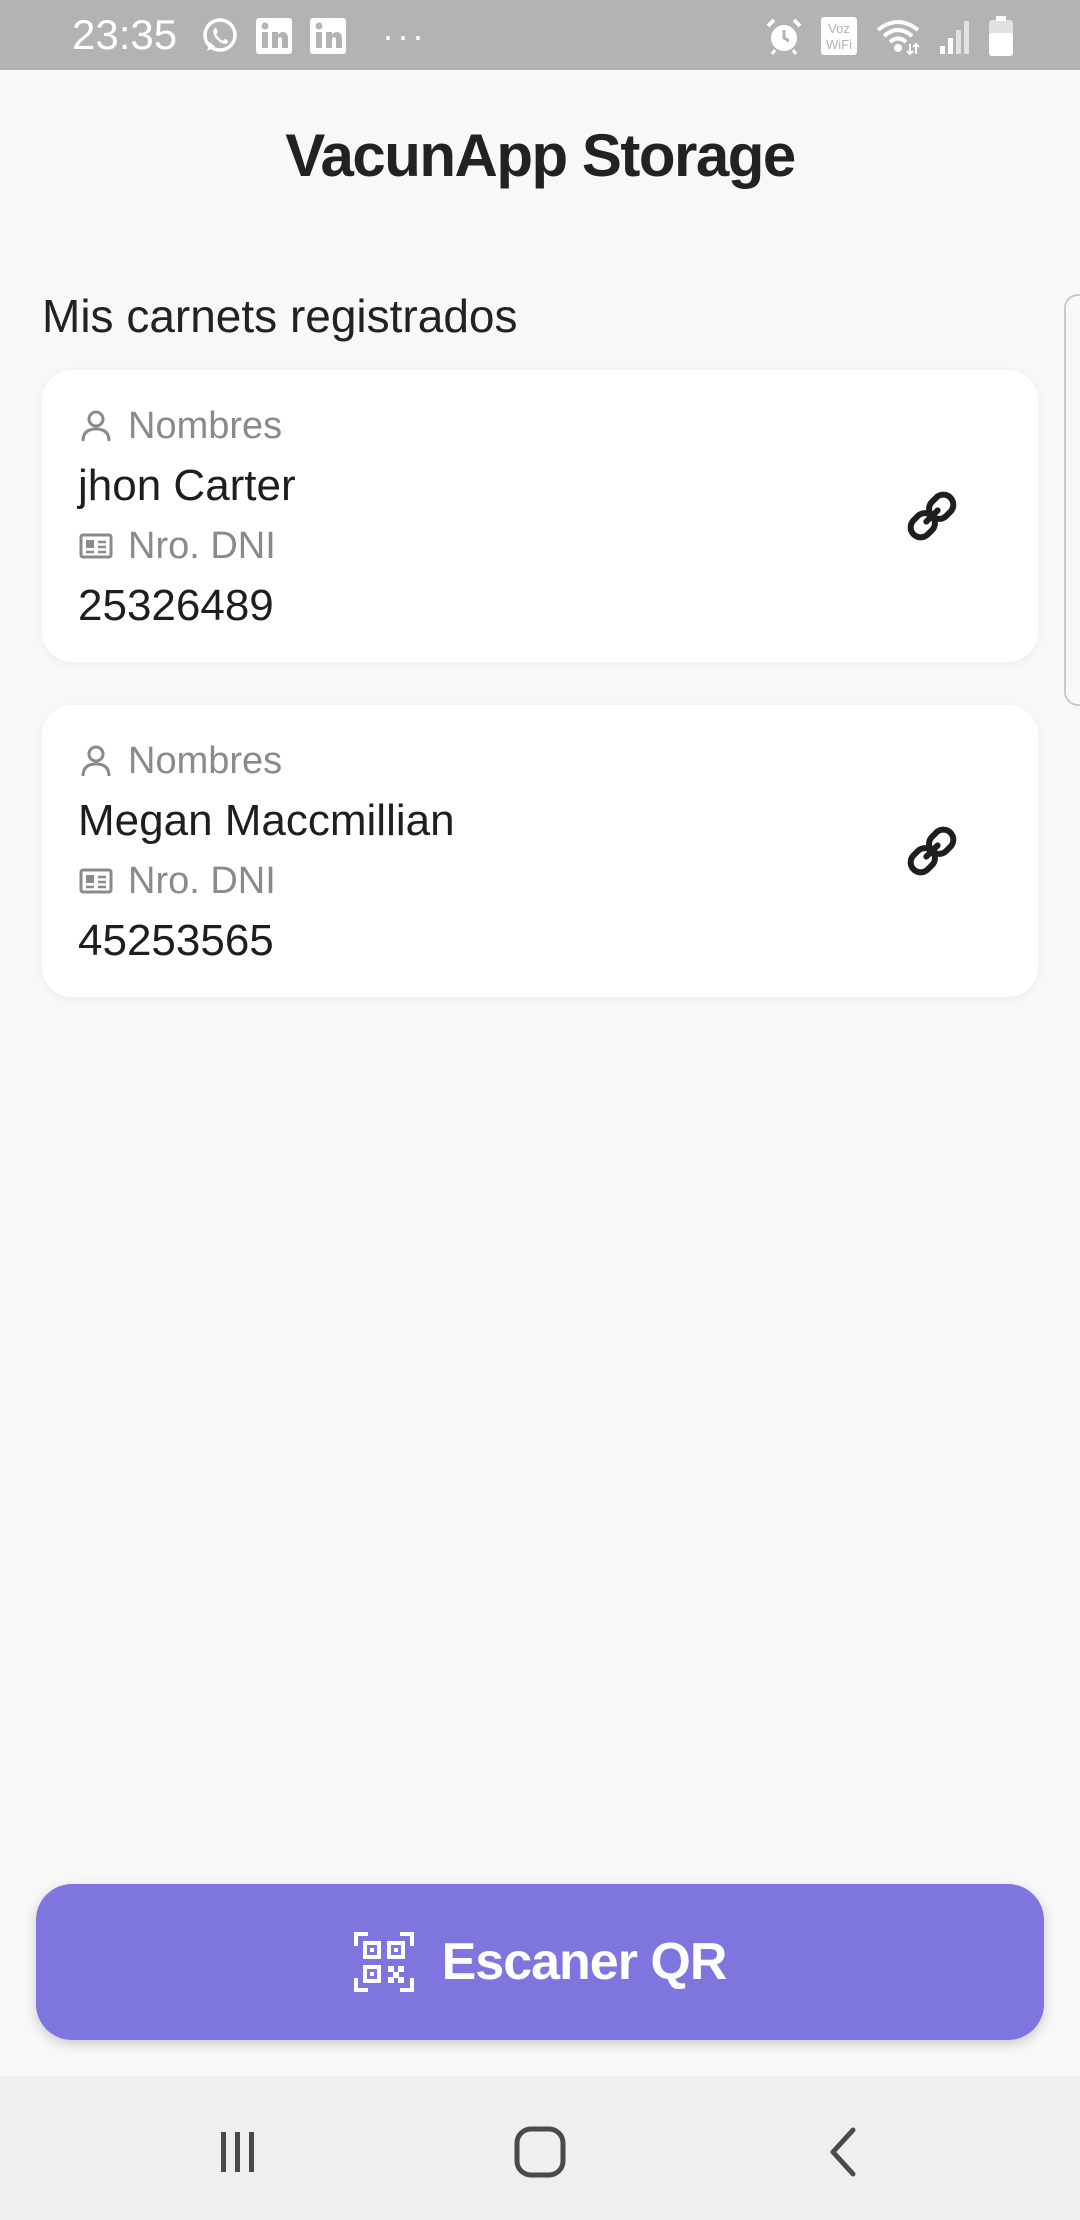  What do you see at coordinates (540, 35) in the screenshot?
I see `status-bar: 23:35 ··· Voz WiFi` at bounding box center [540, 35].